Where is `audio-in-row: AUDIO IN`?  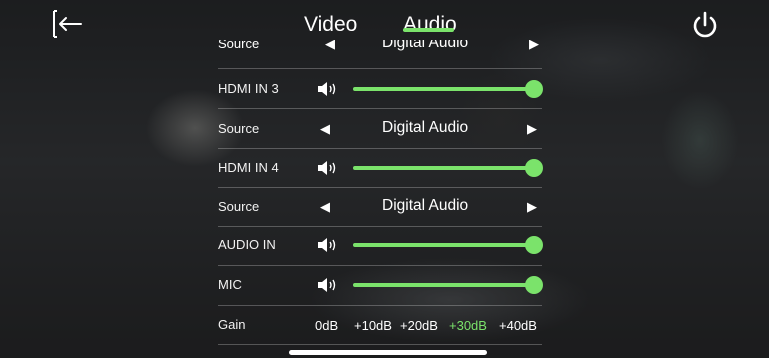
audio-in-row: AUDIO IN is located at coordinates (380, 244).